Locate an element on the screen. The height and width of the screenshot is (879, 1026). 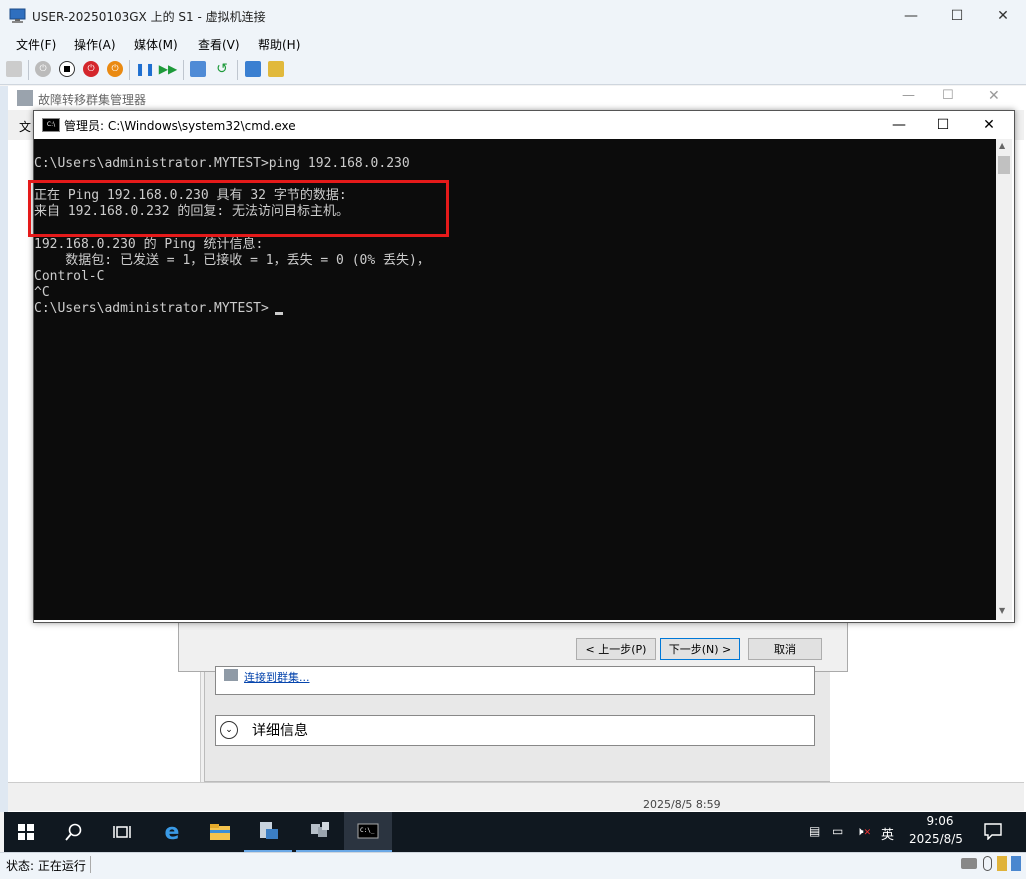
vm-minimize-button: — is located at coordinates (911, 16).